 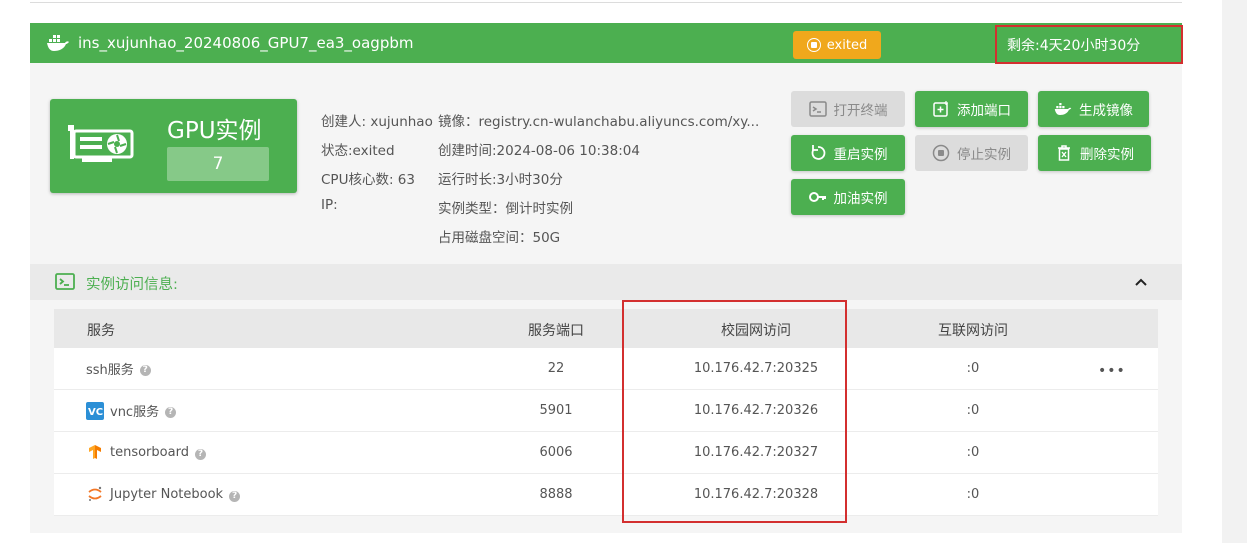 What do you see at coordinates (556, 452) in the screenshot?
I see `port-cell: 6006` at bounding box center [556, 452].